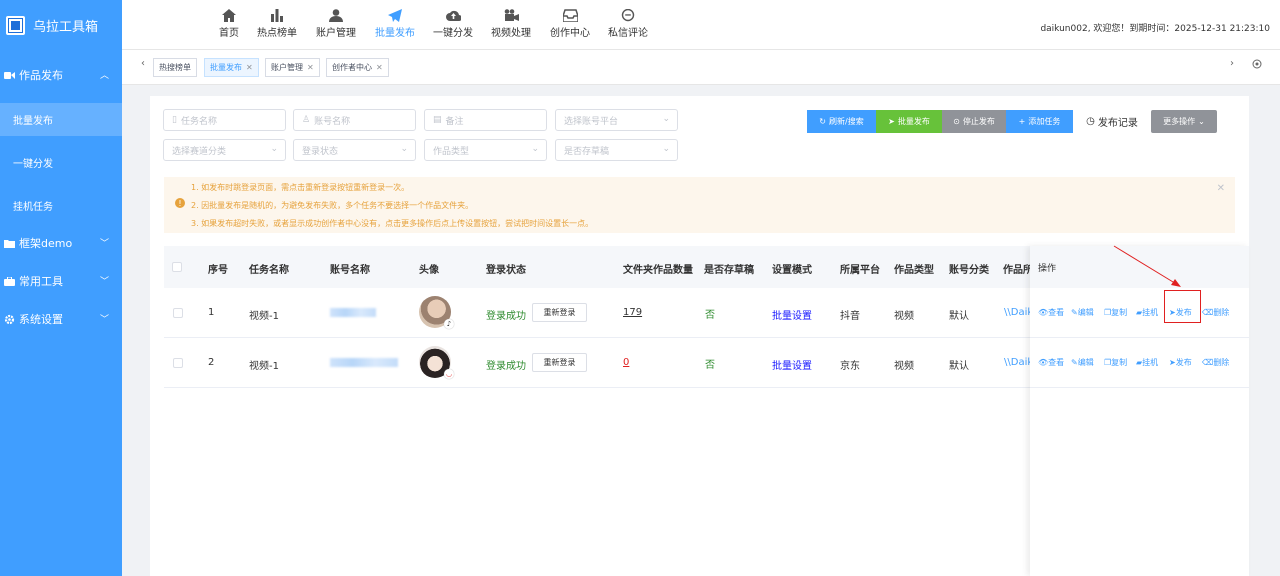 Image resolution: width=1280 pixels, height=576 pixels. I want to click on tab-label: 批量发布, so click(226, 67).